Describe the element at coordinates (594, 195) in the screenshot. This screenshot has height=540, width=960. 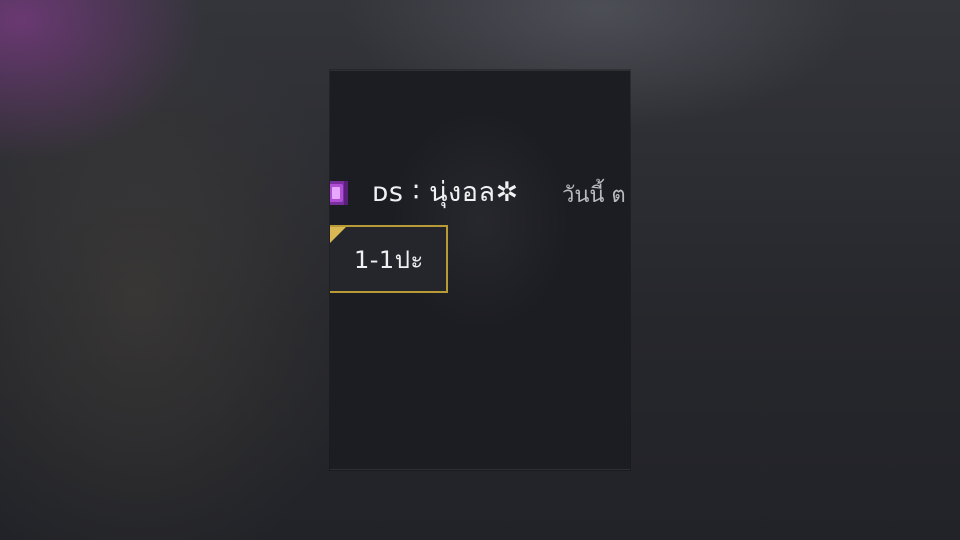
I see `message-timestamp: วันนี้ ต` at that location.